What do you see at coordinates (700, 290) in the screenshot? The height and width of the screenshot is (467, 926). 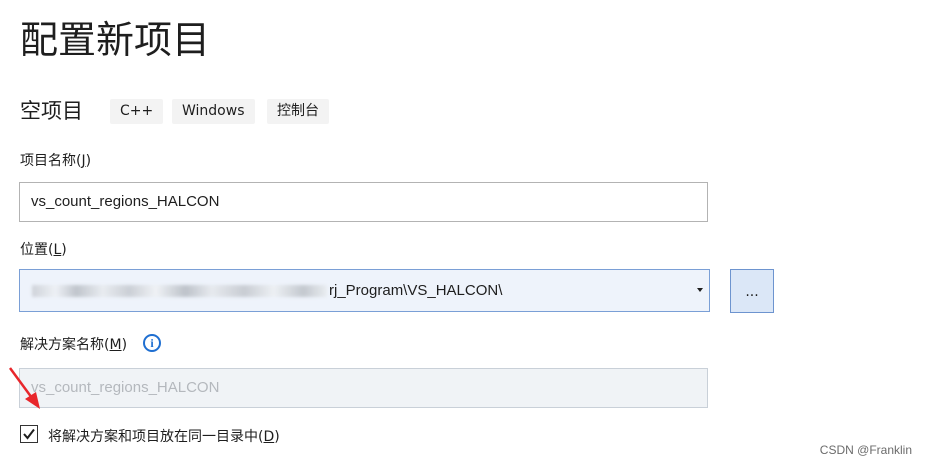 I see `dropdown-arrow-icon` at bounding box center [700, 290].